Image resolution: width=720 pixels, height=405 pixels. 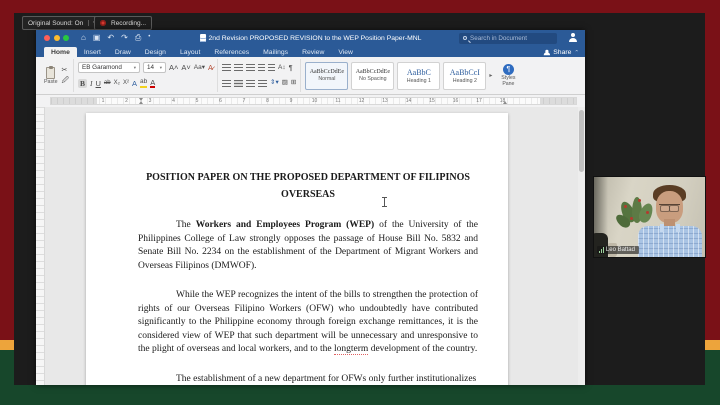 I want to click on style-normal: AaBbCcDdEe Normal, so click(x=327, y=75).